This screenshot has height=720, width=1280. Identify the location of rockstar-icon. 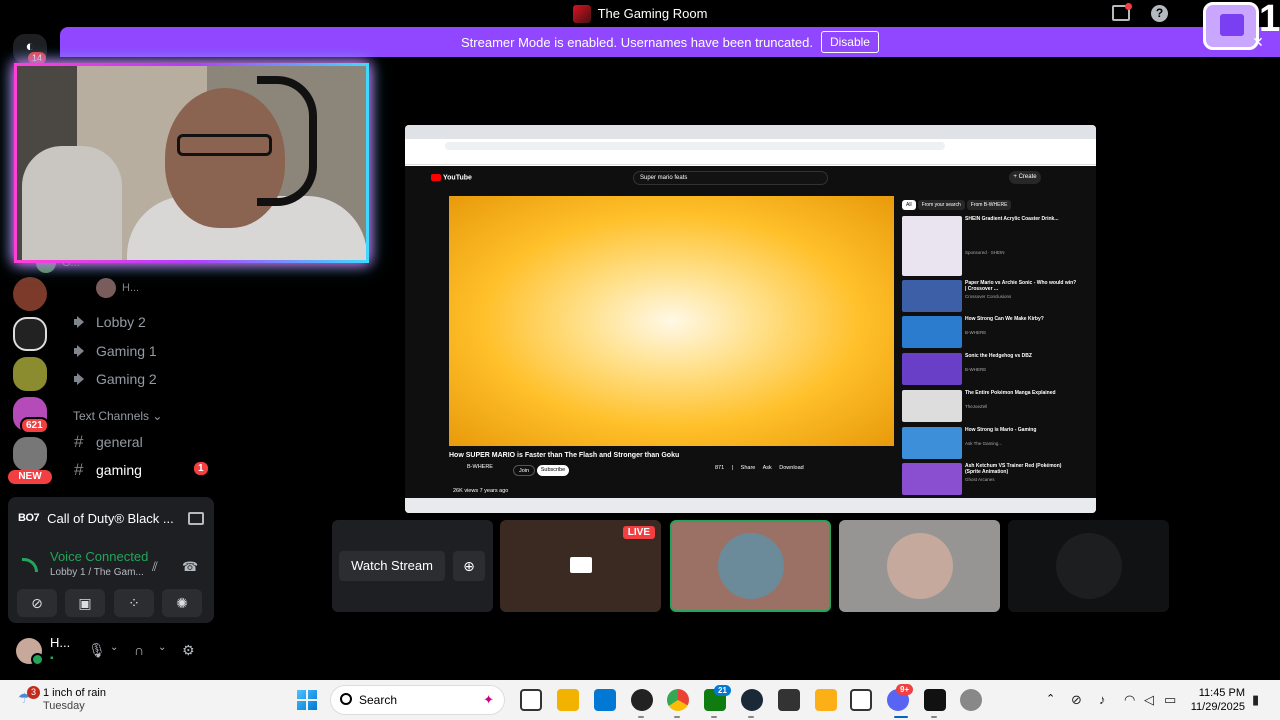
(826, 700).